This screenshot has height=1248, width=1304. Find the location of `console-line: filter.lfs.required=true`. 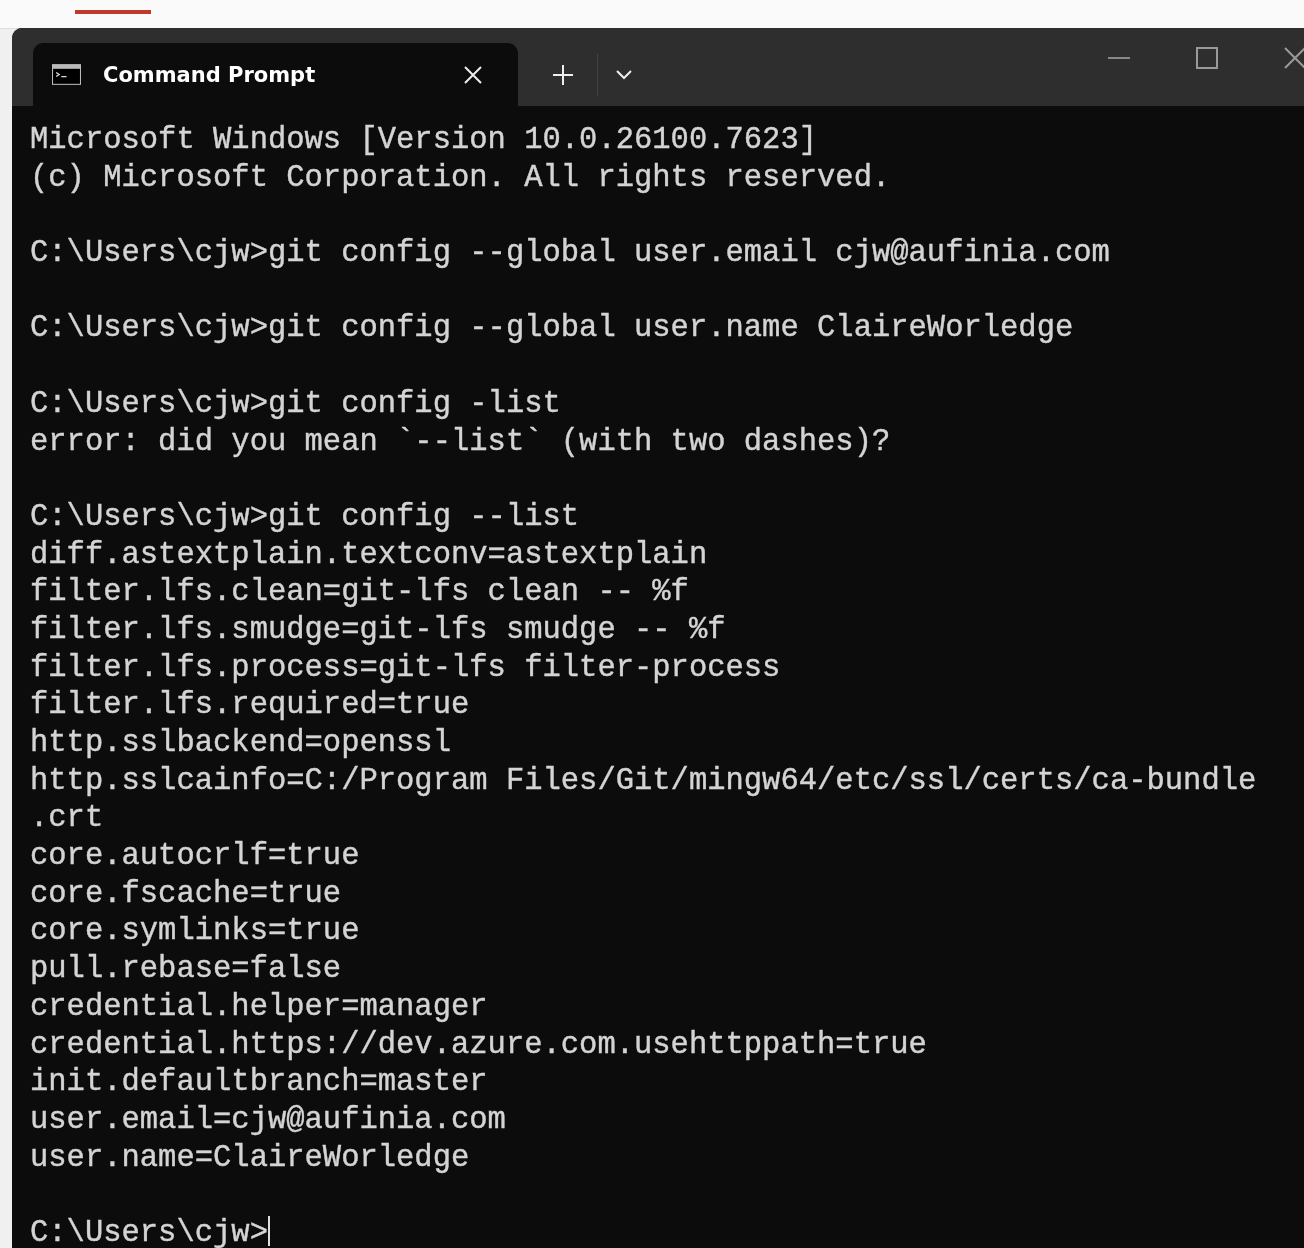

console-line: filter.lfs.required=true is located at coordinates (250, 705).